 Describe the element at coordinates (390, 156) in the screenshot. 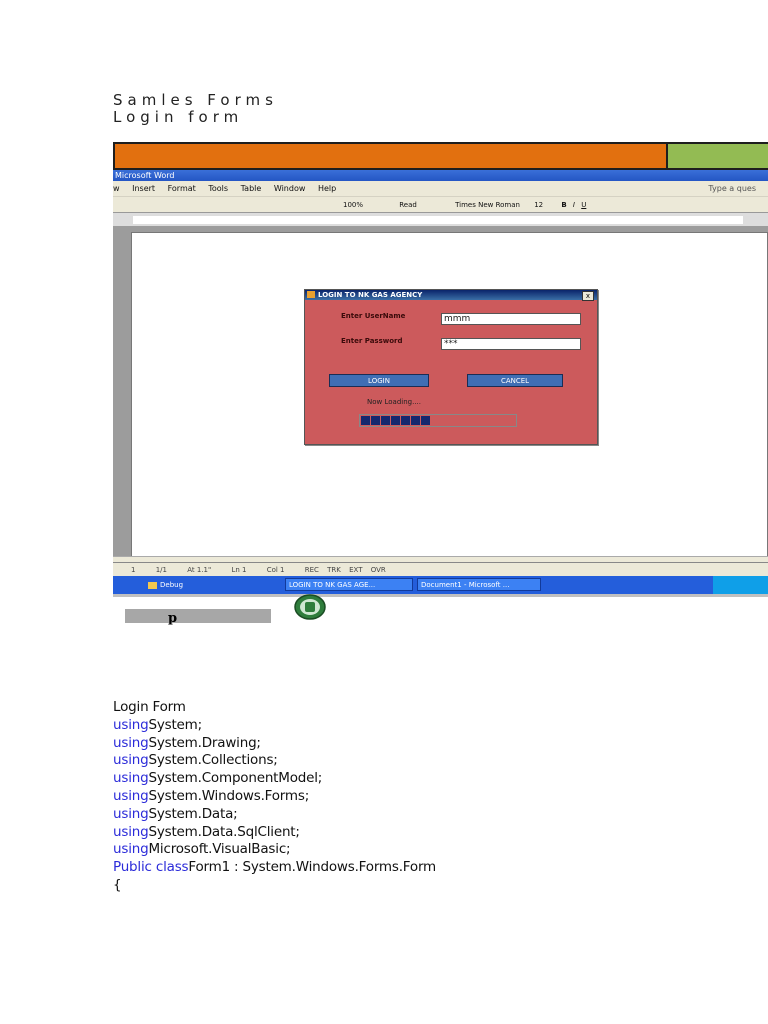

I see `orange-banner` at that location.